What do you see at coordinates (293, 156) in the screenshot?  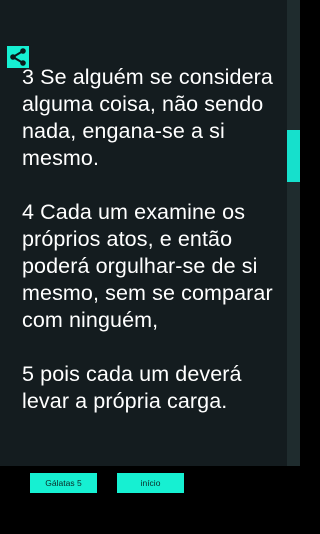 I see `scrollbar-thumb` at bounding box center [293, 156].